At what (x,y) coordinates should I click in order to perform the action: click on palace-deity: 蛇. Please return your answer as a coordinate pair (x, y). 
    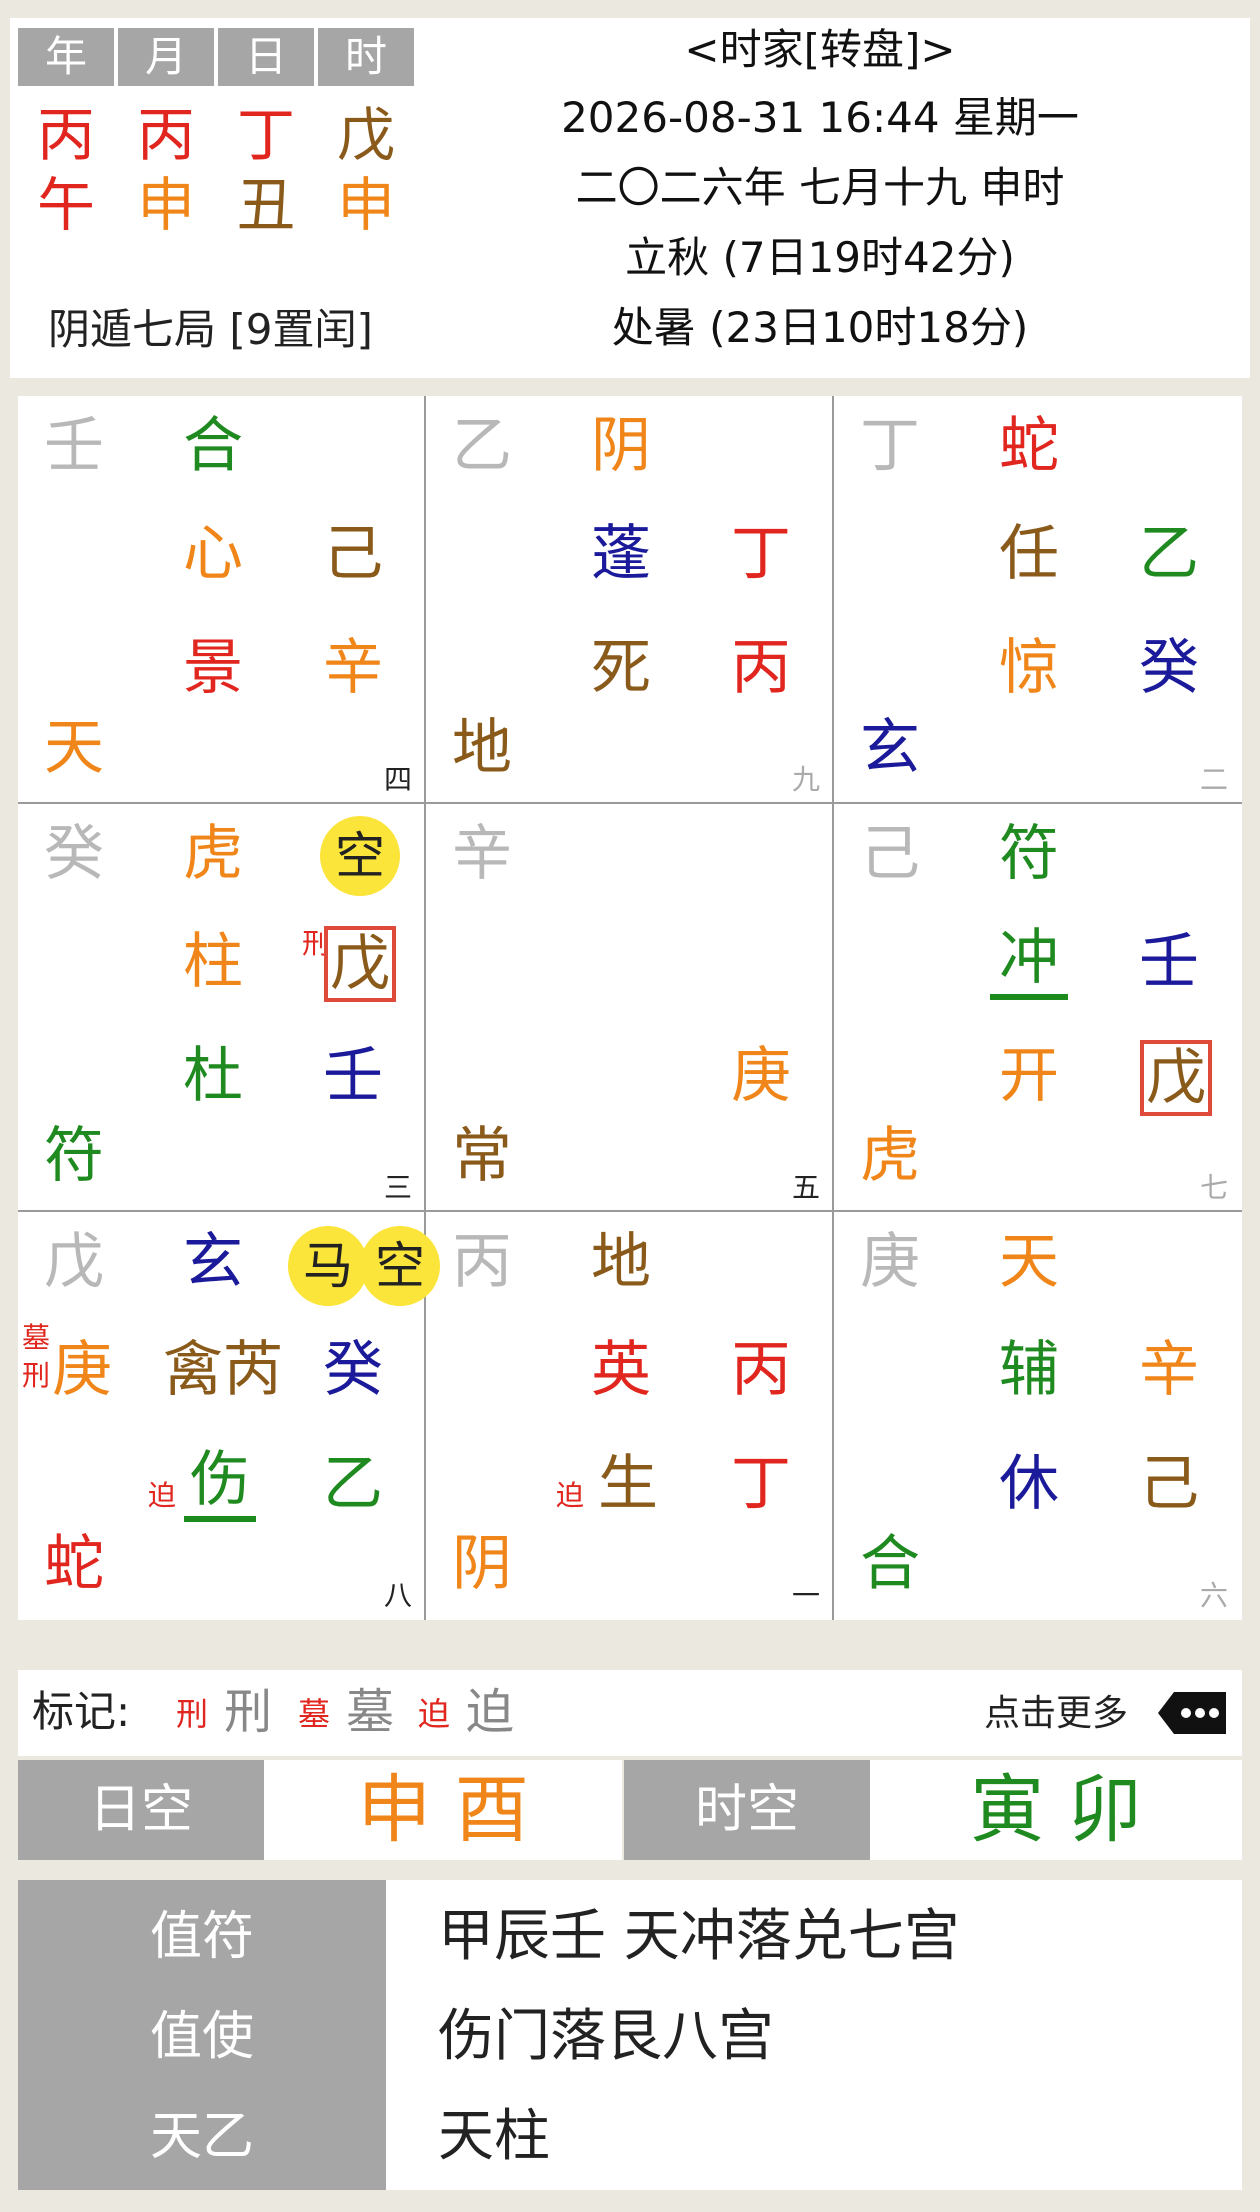
    Looking at the image, I should click on (74, 1564).